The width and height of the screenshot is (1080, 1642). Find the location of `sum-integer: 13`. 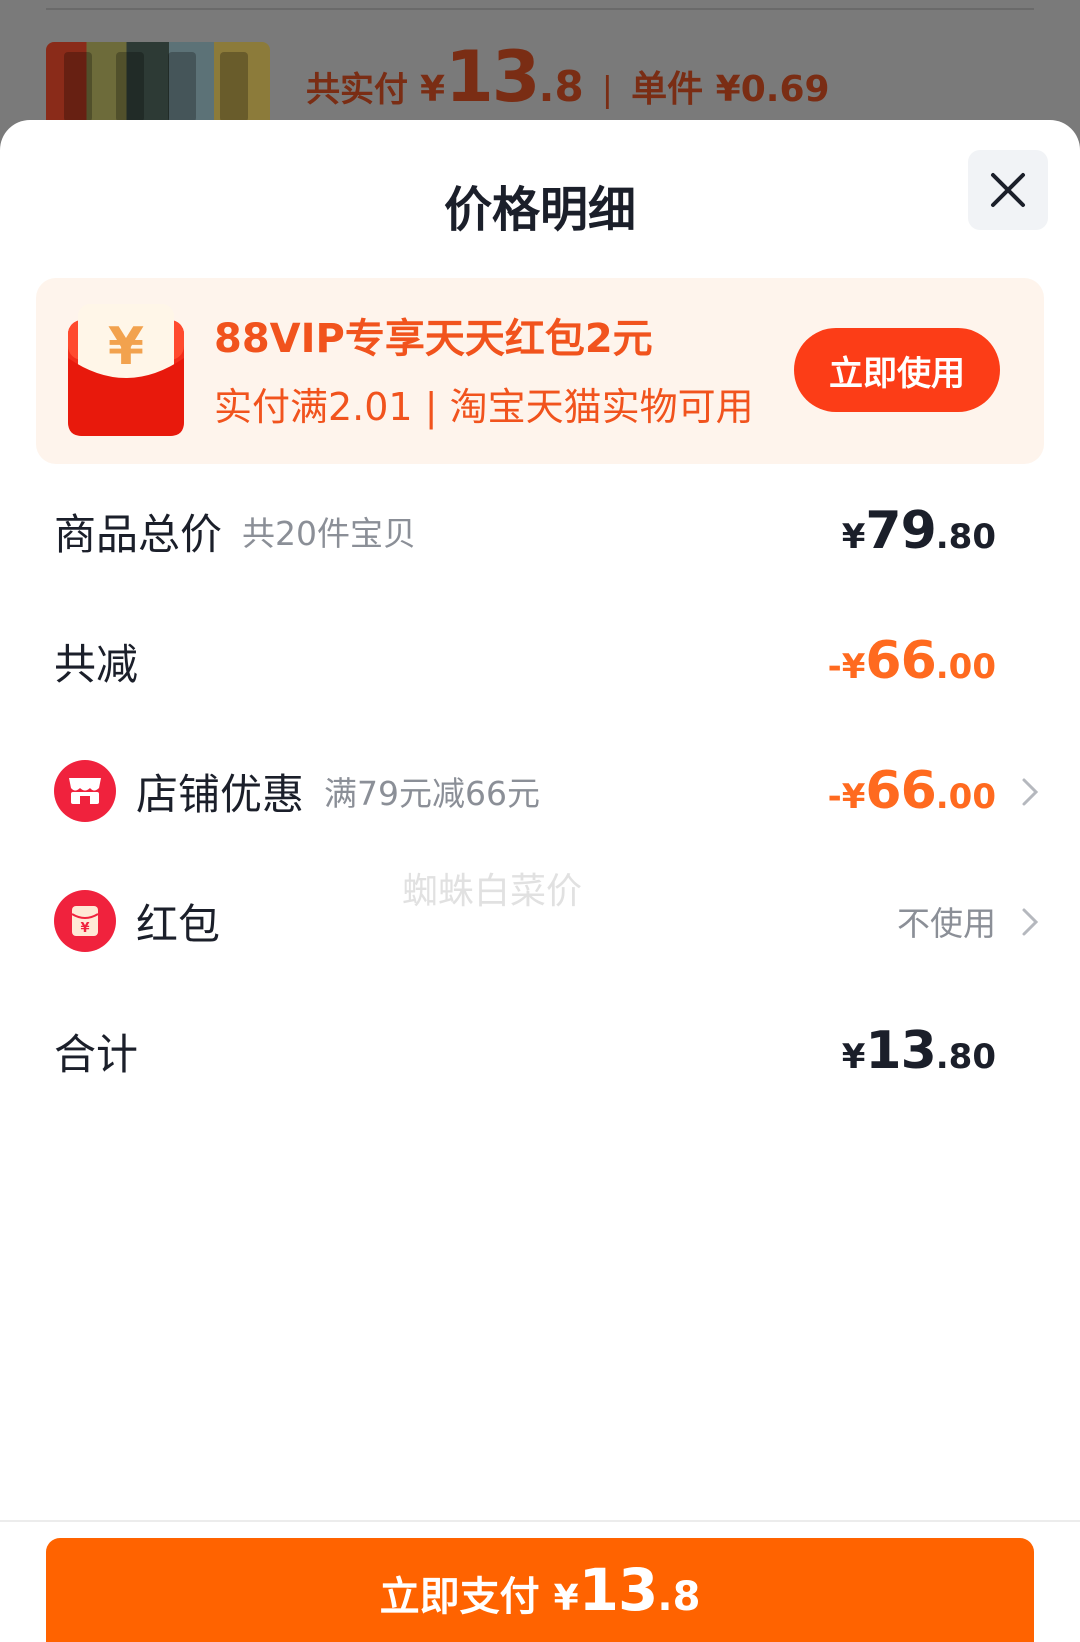

sum-integer: 13 is located at coordinates (900, 1051).